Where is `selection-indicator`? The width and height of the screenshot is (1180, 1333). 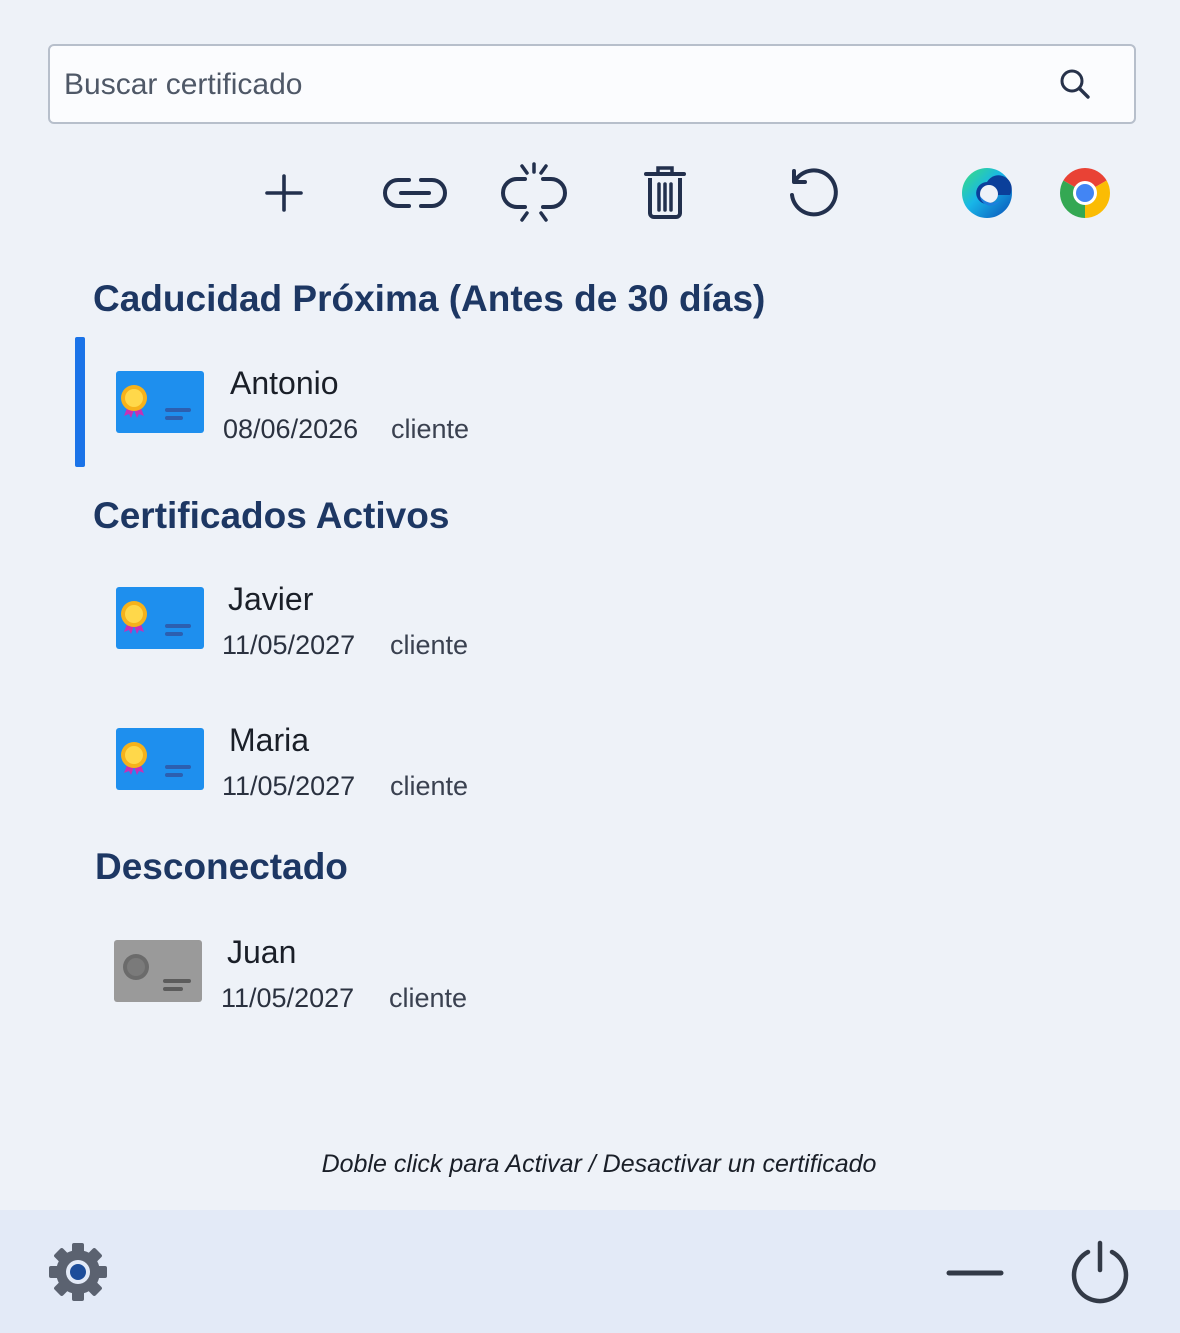
selection-indicator is located at coordinates (80, 402).